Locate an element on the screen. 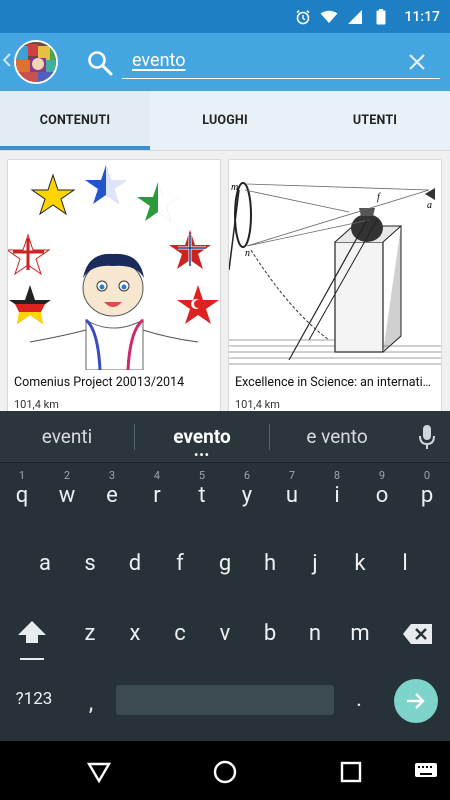  key-hint: 4 is located at coordinates (157, 475).